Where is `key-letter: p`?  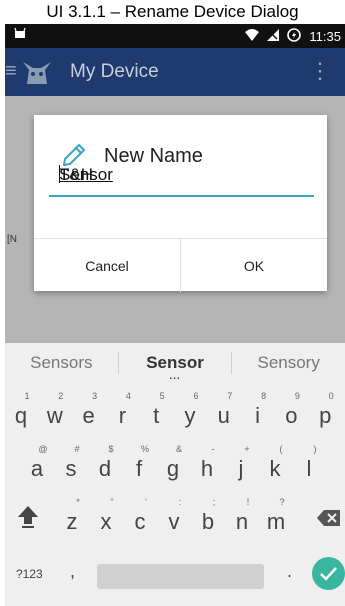
key-letter: p is located at coordinates (325, 415).